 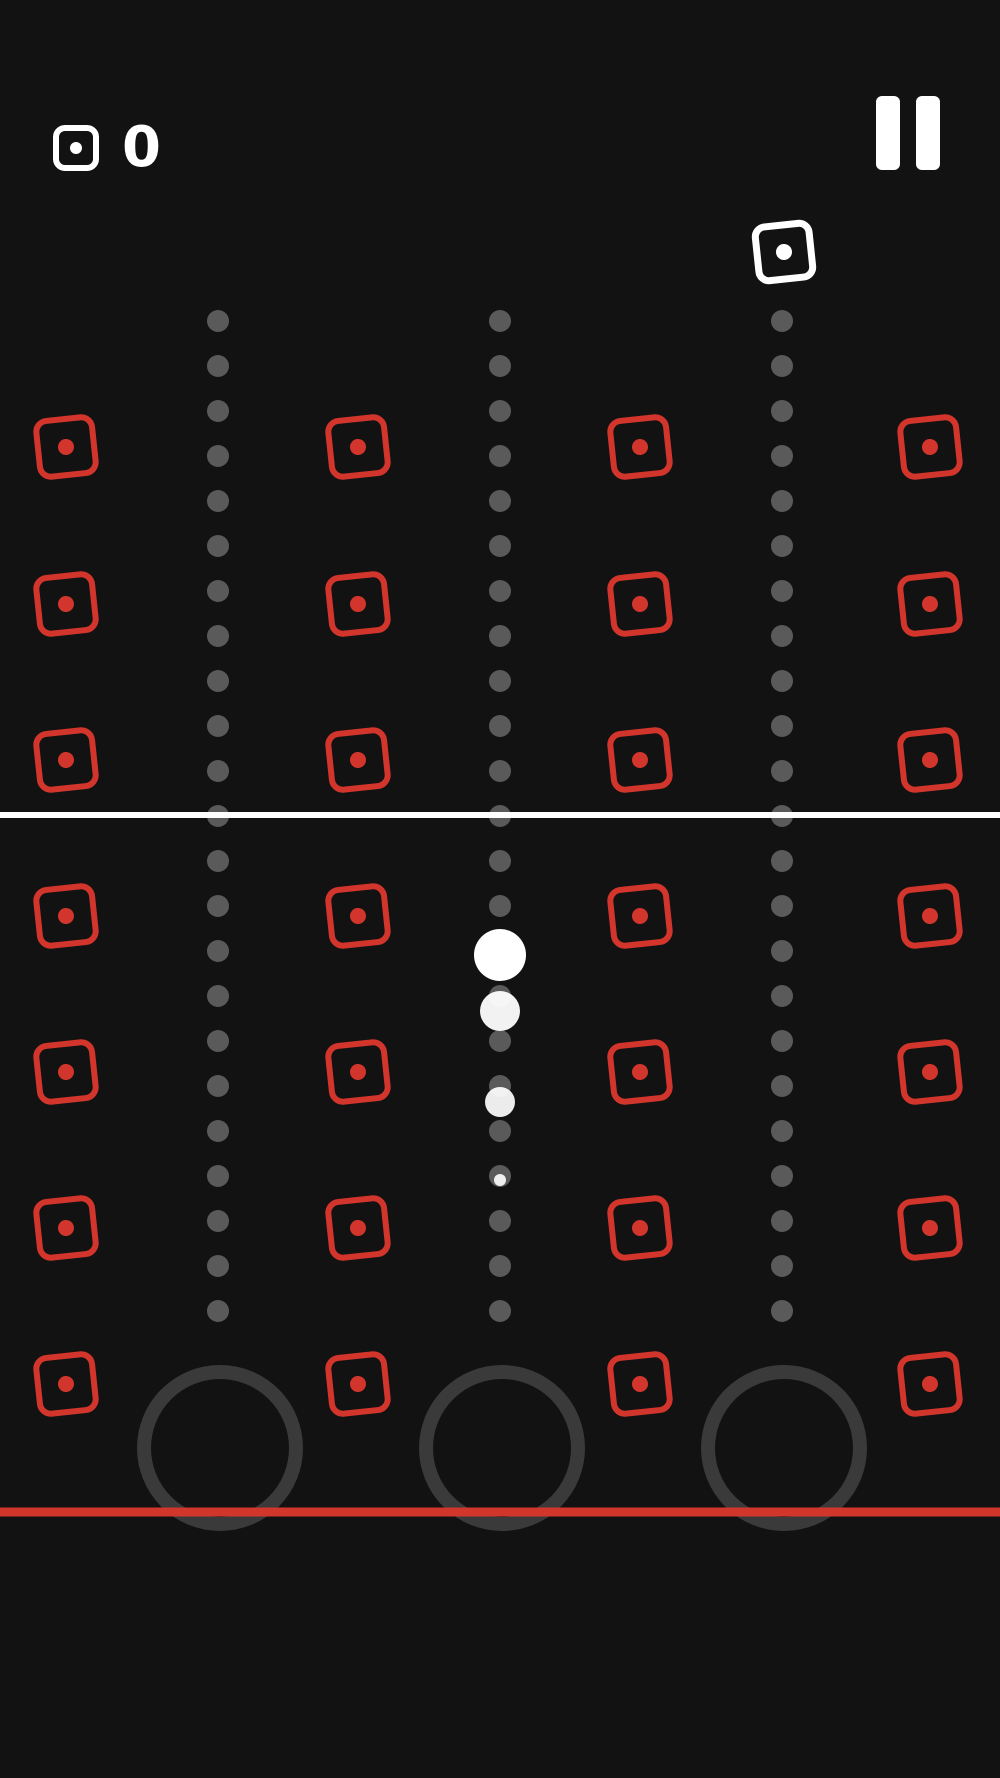 I want to click on coin-square-icon, so click(x=784, y=252).